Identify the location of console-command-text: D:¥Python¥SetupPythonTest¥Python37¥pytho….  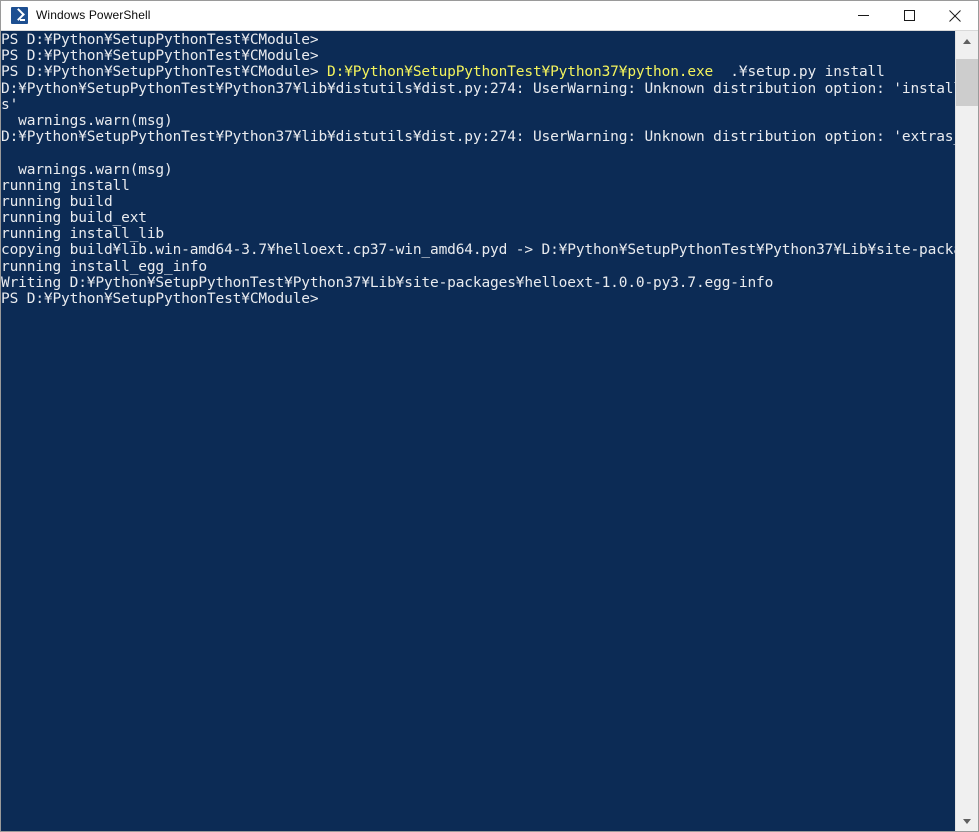
(520, 72).